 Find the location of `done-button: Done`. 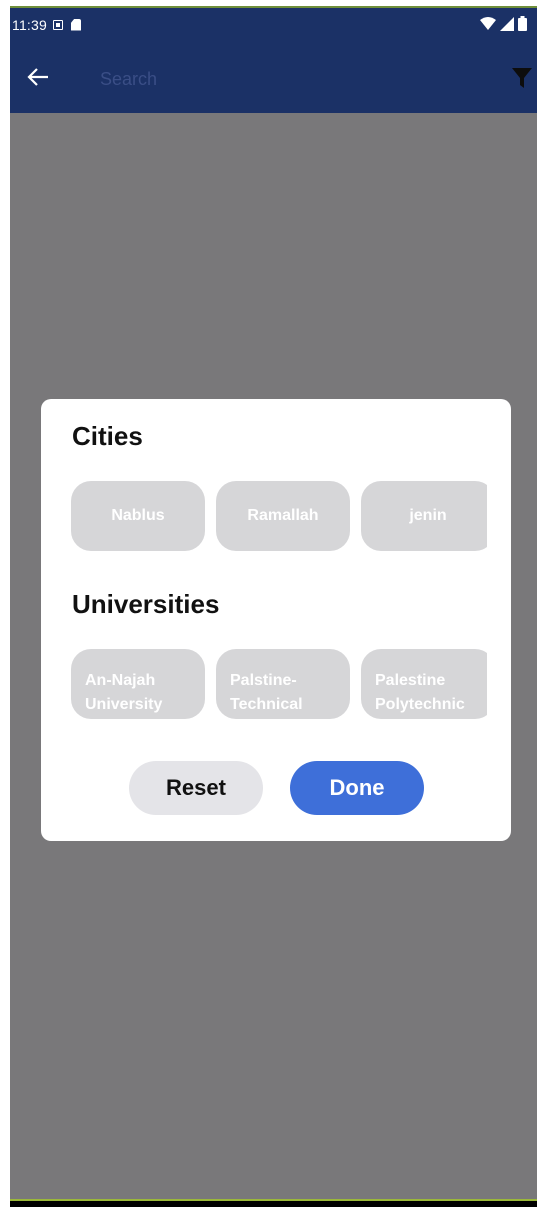

done-button: Done is located at coordinates (357, 788).